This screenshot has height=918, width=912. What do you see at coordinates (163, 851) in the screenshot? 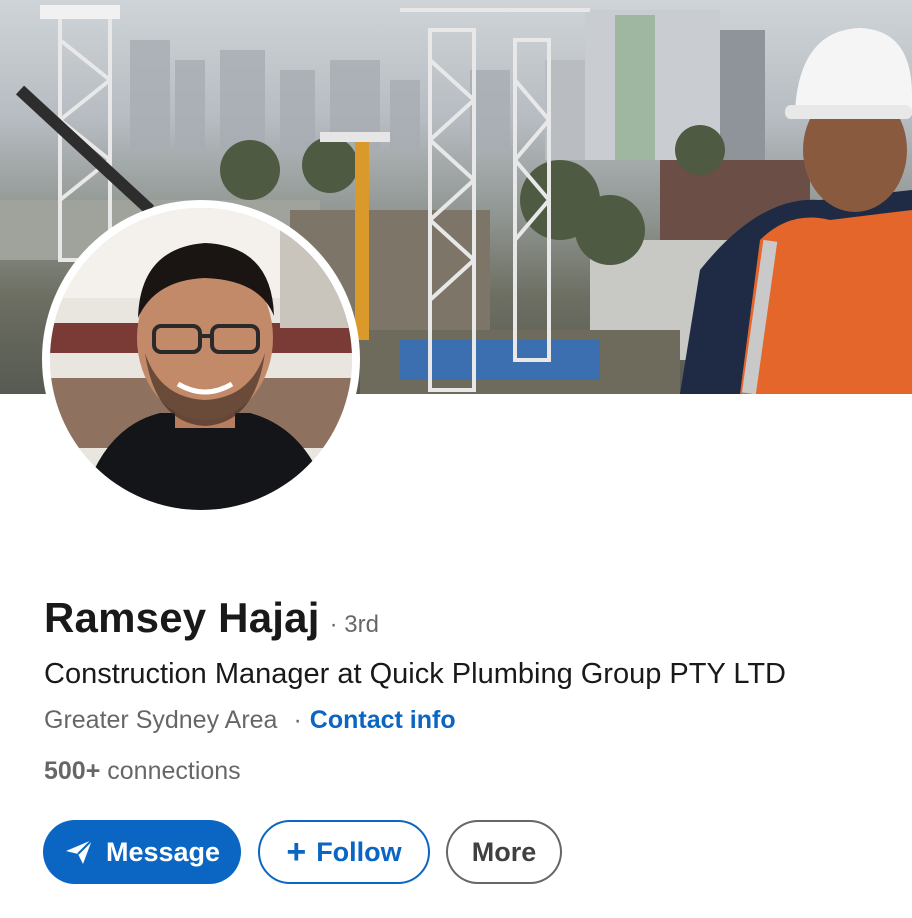
I see `message-button-label: Message` at bounding box center [163, 851].